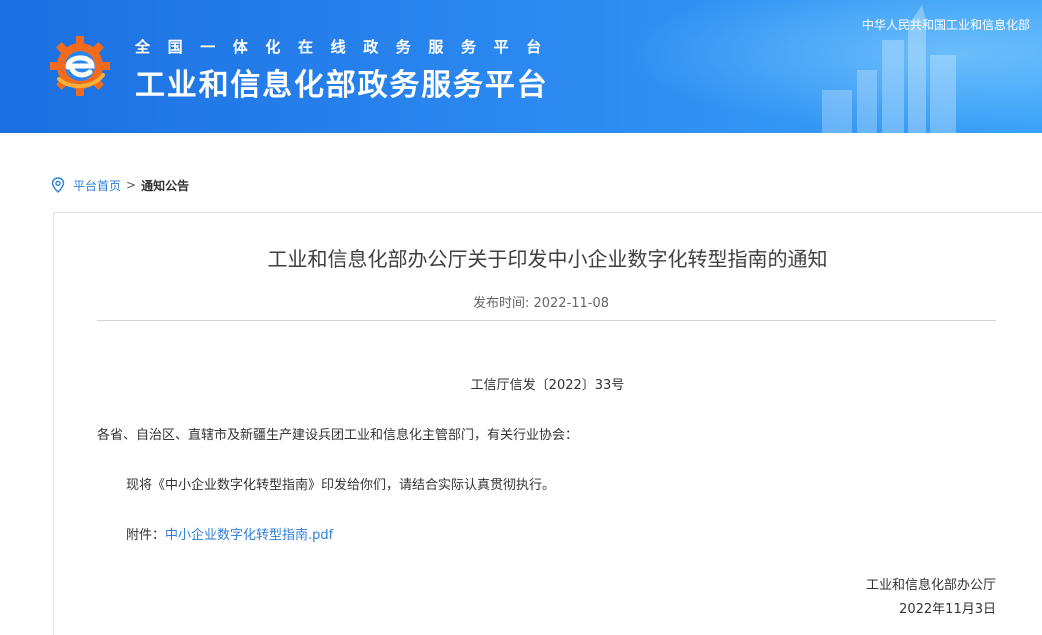  I want to click on location-pin-icon, so click(58, 185).